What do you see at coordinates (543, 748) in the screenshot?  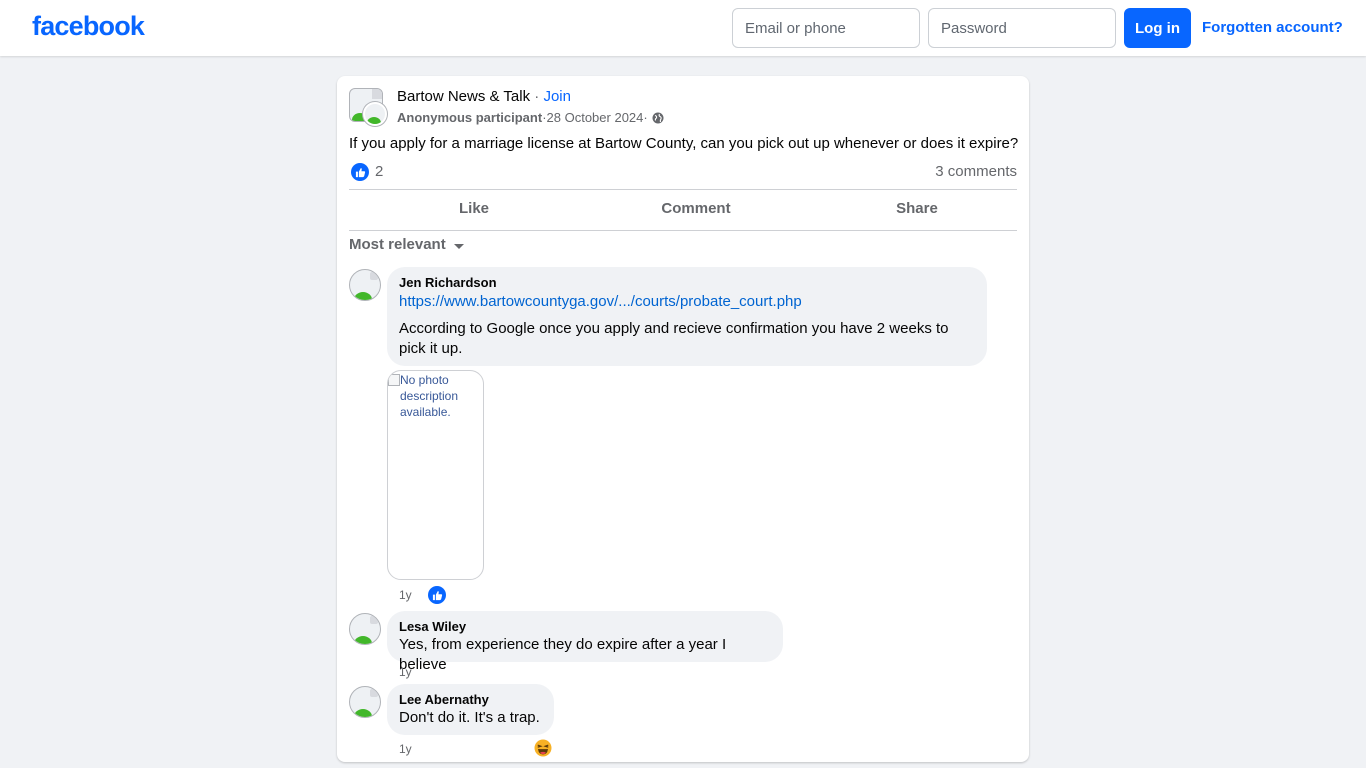 I see `haha-icon` at bounding box center [543, 748].